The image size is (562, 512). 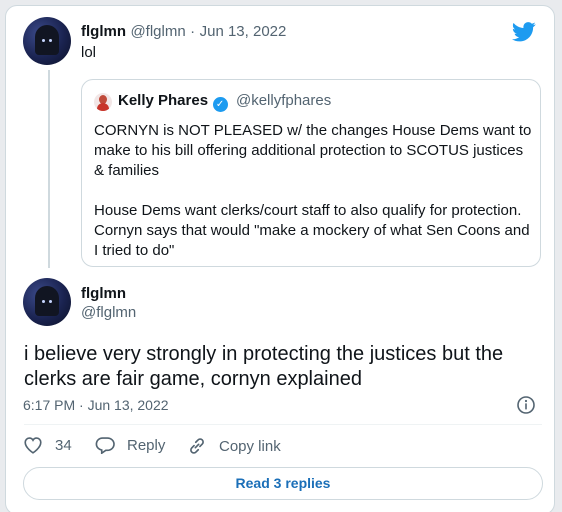 What do you see at coordinates (157, 31) in the screenshot?
I see `handle: @flglmn` at bounding box center [157, 31].